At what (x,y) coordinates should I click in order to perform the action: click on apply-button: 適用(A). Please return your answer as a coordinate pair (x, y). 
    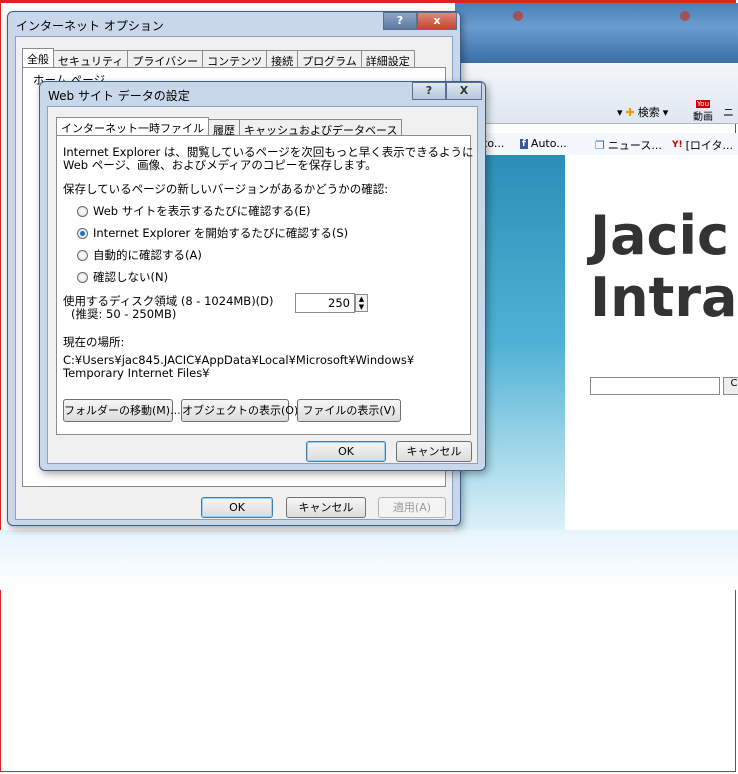
    Looking at the image, I should click on (412, 507).